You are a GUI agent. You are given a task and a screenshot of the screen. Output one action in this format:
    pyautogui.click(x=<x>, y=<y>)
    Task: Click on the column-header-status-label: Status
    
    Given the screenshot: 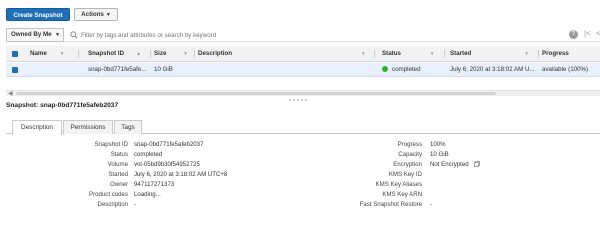 What is the action you would take?
    pyautogui.click(x=391, y=53)
    